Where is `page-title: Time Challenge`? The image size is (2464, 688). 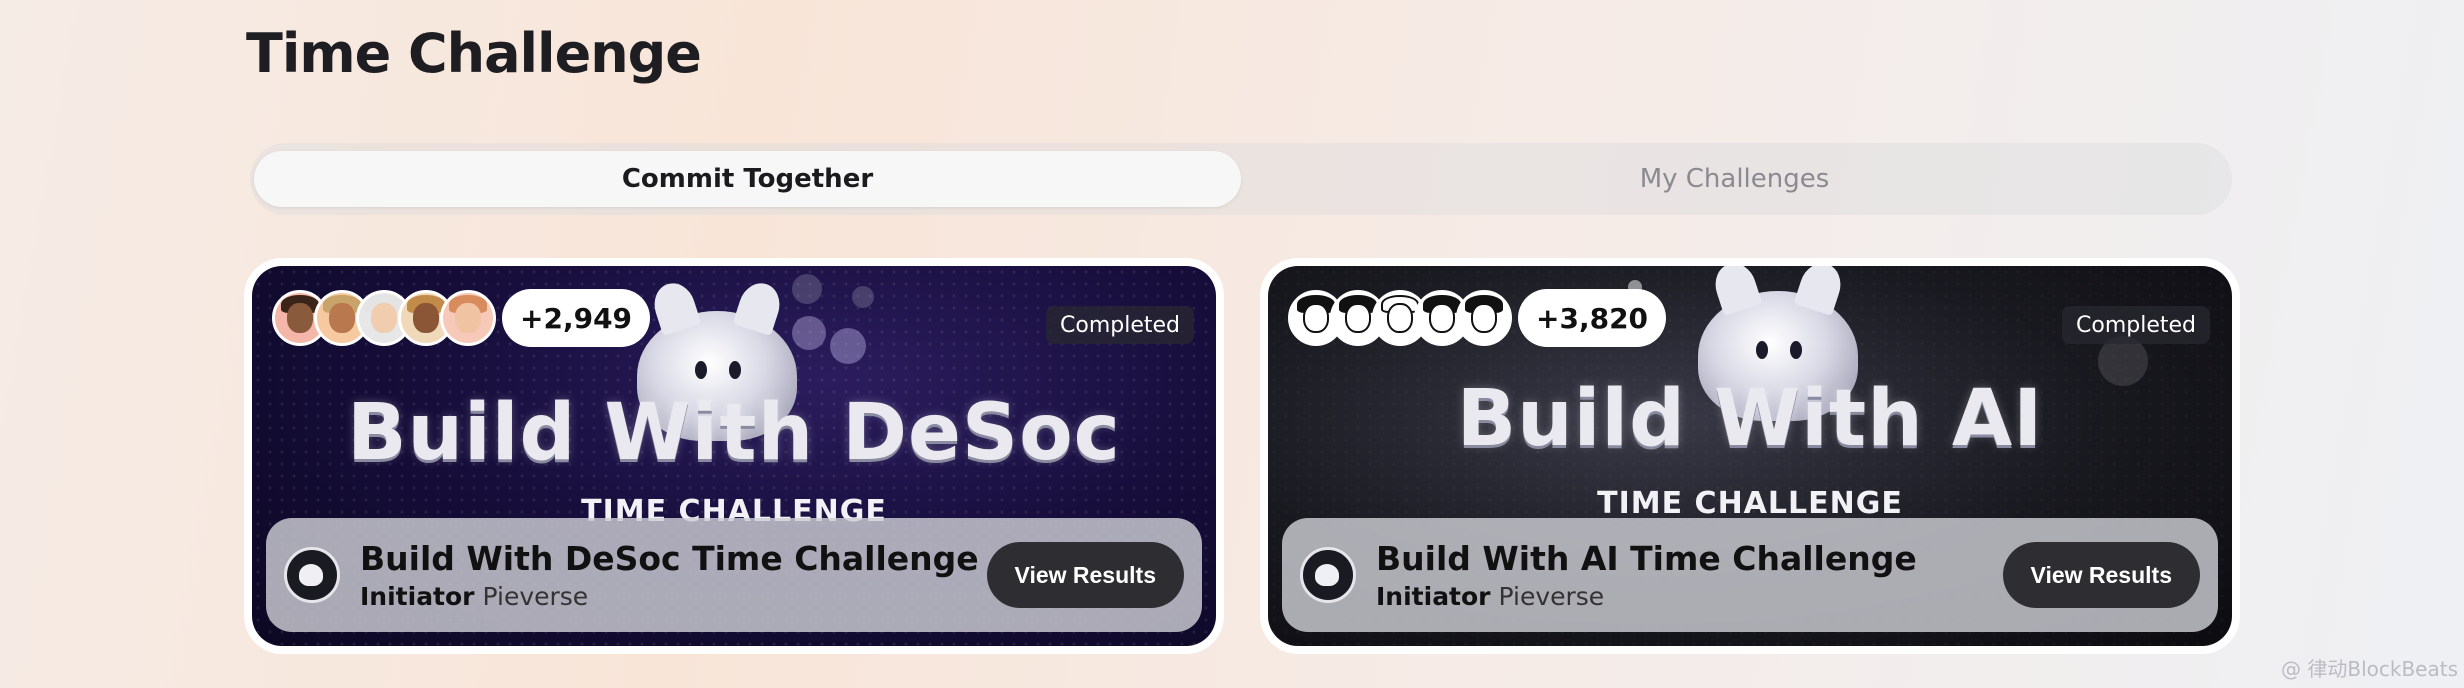
page-title: Time Challenge is located at coordinates (474, 53).